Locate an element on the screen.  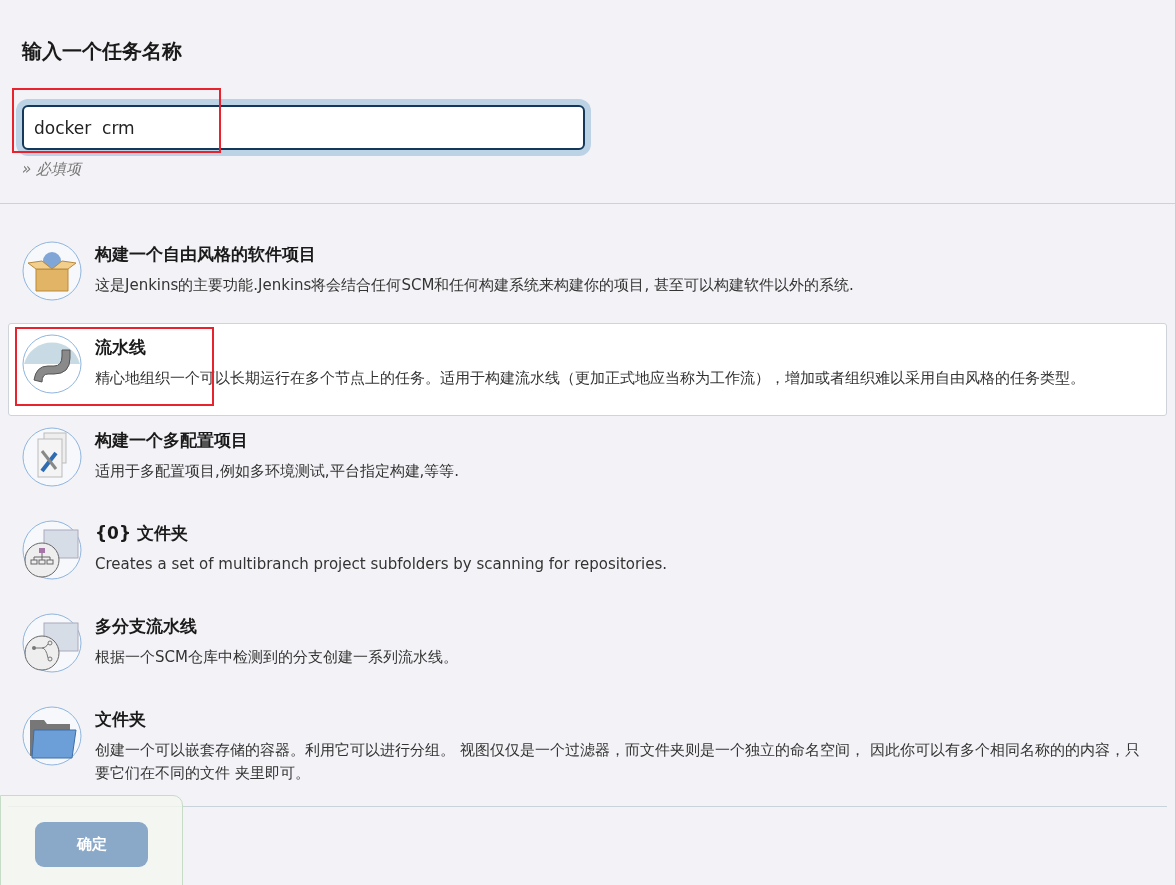
tools-icon is located at coordinates (52, 457).